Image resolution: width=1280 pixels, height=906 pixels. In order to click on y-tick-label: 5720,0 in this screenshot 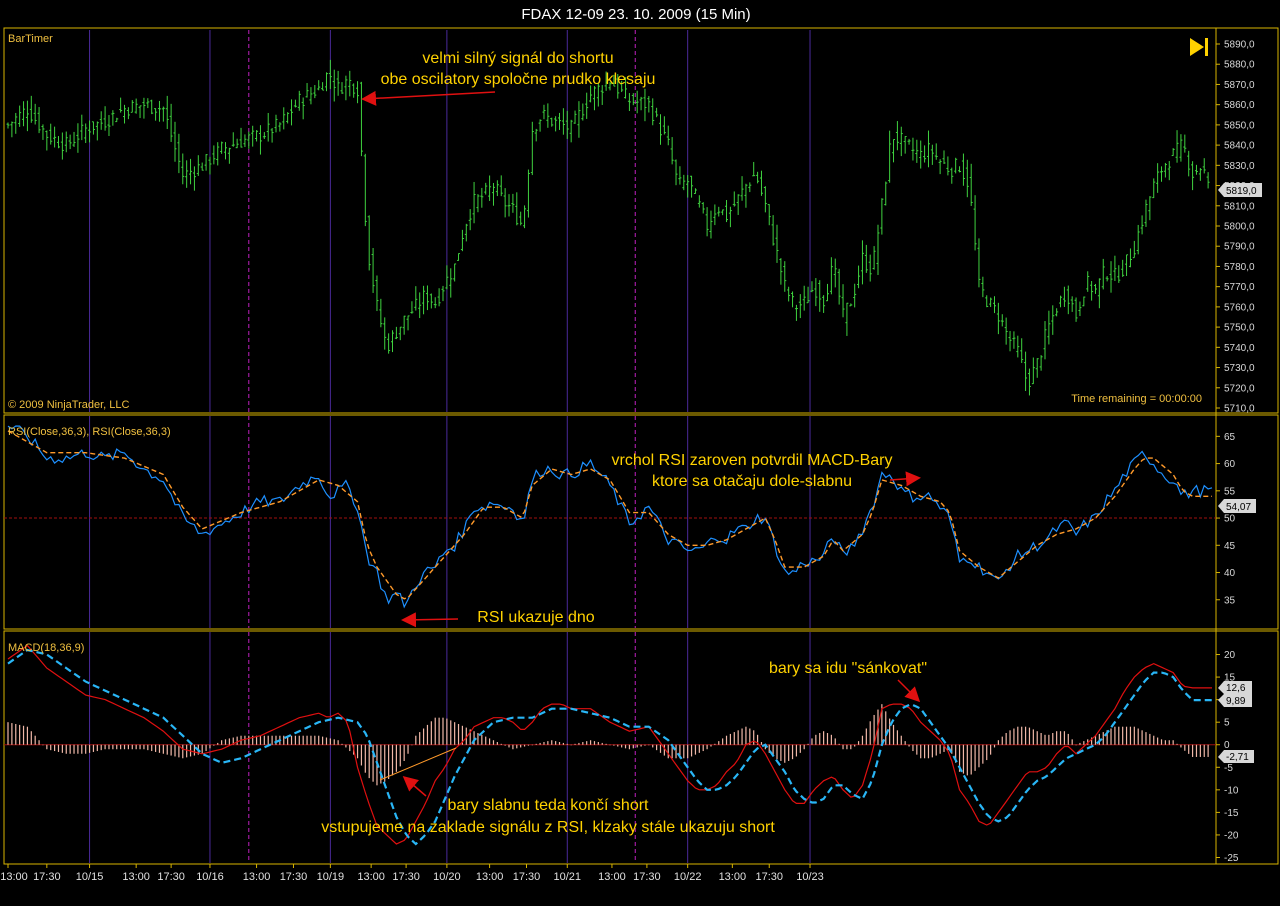, I will do `click(1239, 388)`.